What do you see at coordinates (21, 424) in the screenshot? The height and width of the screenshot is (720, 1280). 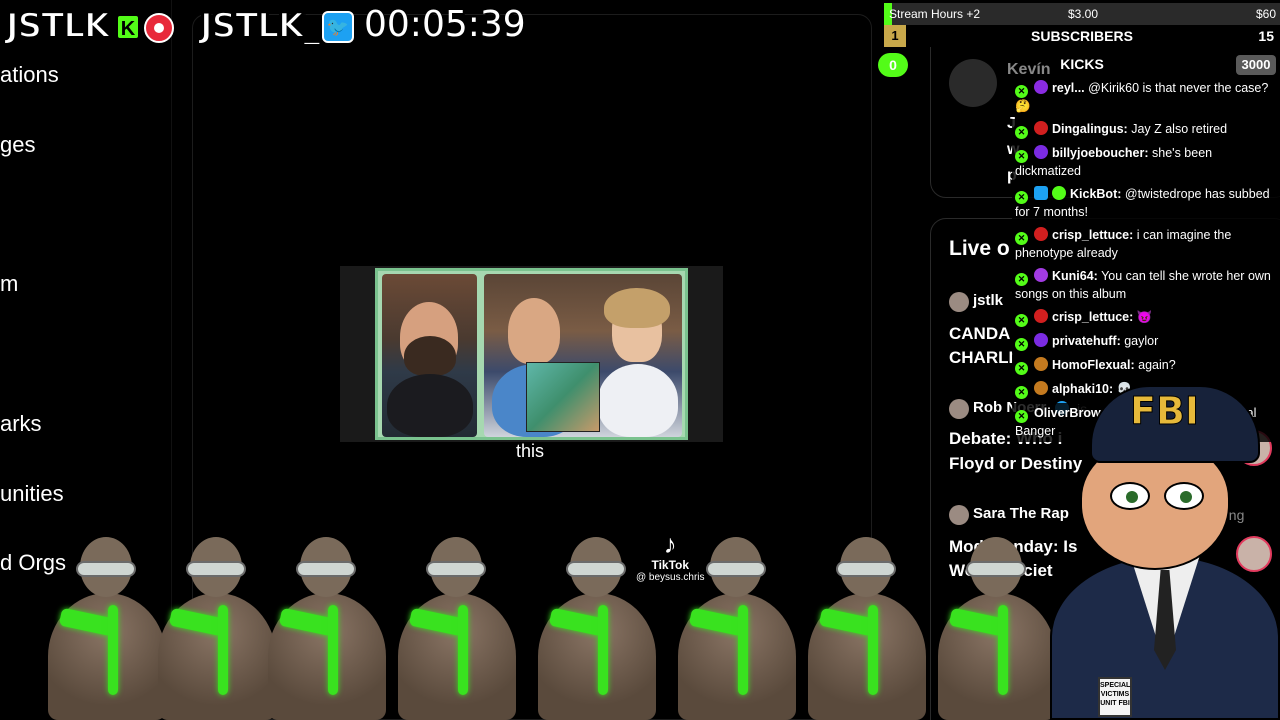 I see `sidebar-item-fragment: arks` at bounding box center [21, 424].